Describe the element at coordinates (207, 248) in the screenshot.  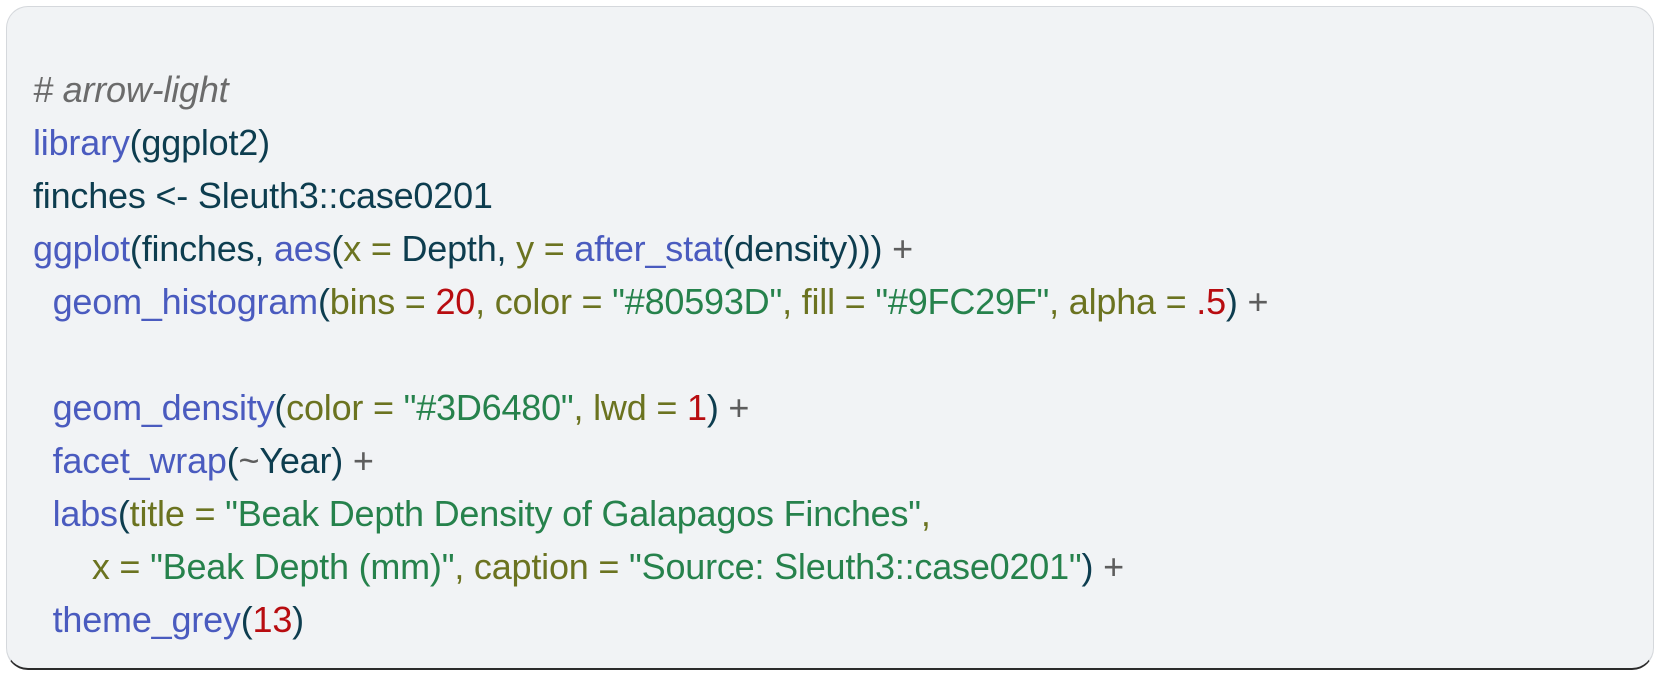
I see `data-argument-token: finches,` at that location.